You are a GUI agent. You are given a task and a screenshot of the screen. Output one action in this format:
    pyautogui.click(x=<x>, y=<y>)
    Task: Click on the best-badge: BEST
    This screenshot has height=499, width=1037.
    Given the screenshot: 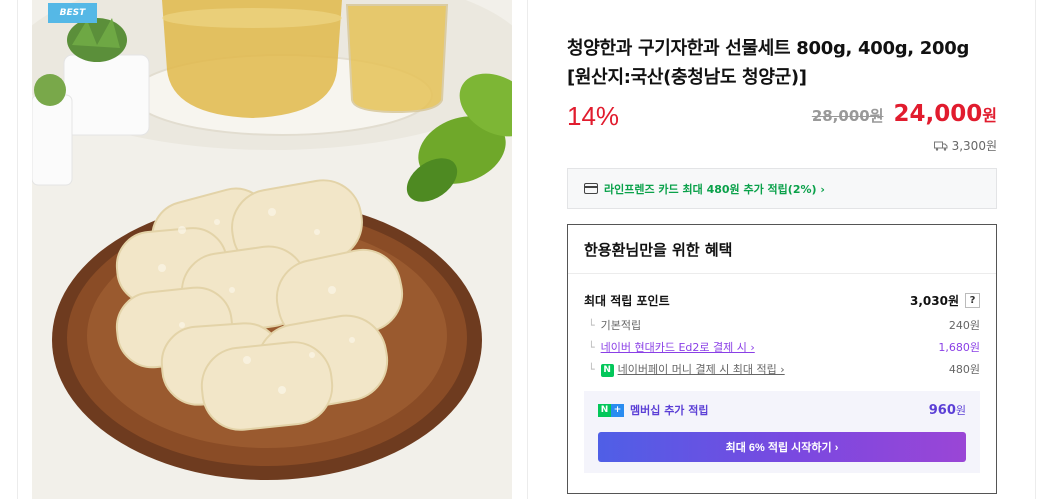 What is the action you would take?
    pyautogui.click(x=72, y=13)
    